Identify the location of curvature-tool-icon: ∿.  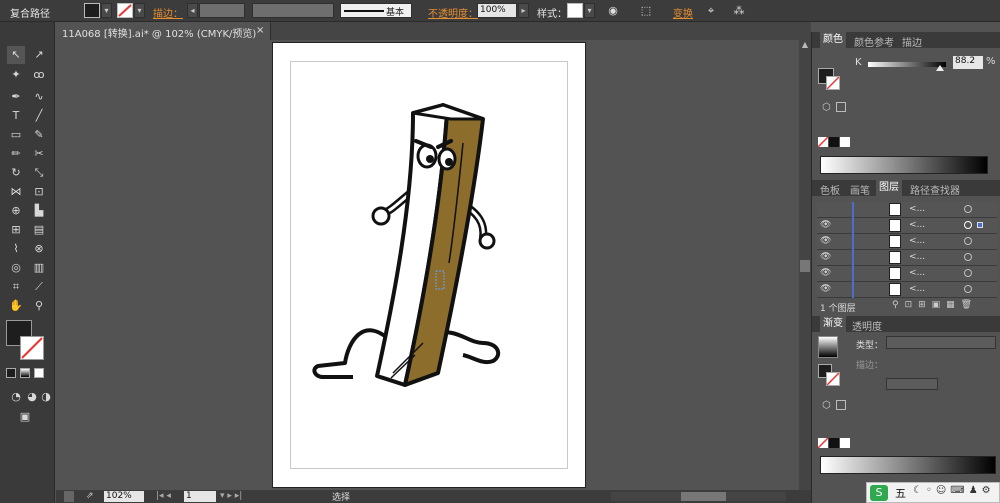
(39, 97).